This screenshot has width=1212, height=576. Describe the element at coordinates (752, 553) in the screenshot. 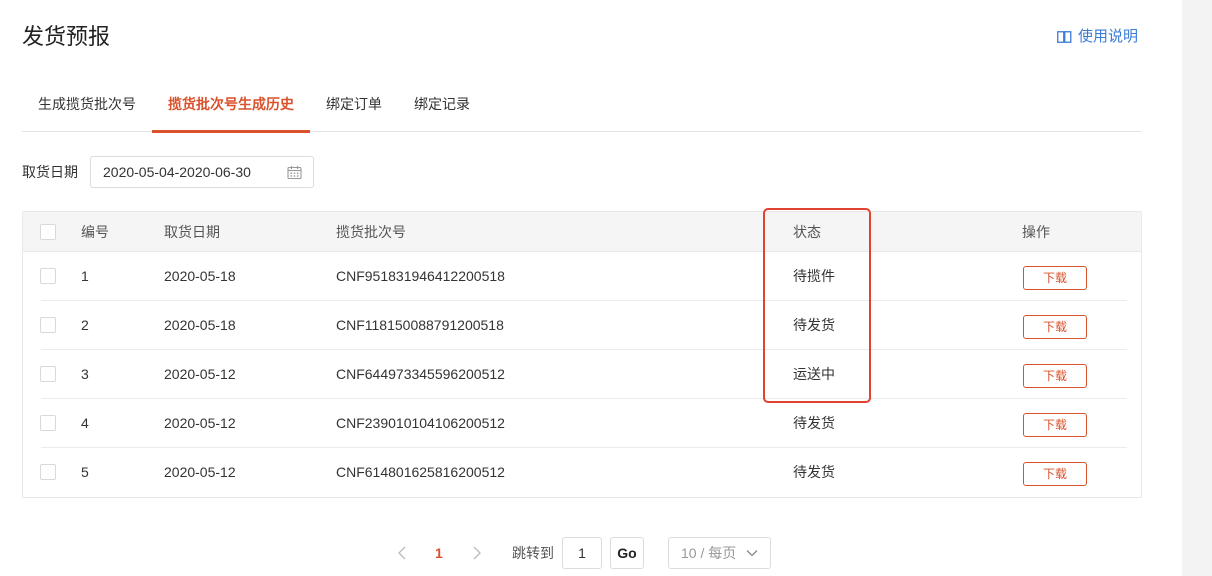

I see `chevron-down-icon` at that location.